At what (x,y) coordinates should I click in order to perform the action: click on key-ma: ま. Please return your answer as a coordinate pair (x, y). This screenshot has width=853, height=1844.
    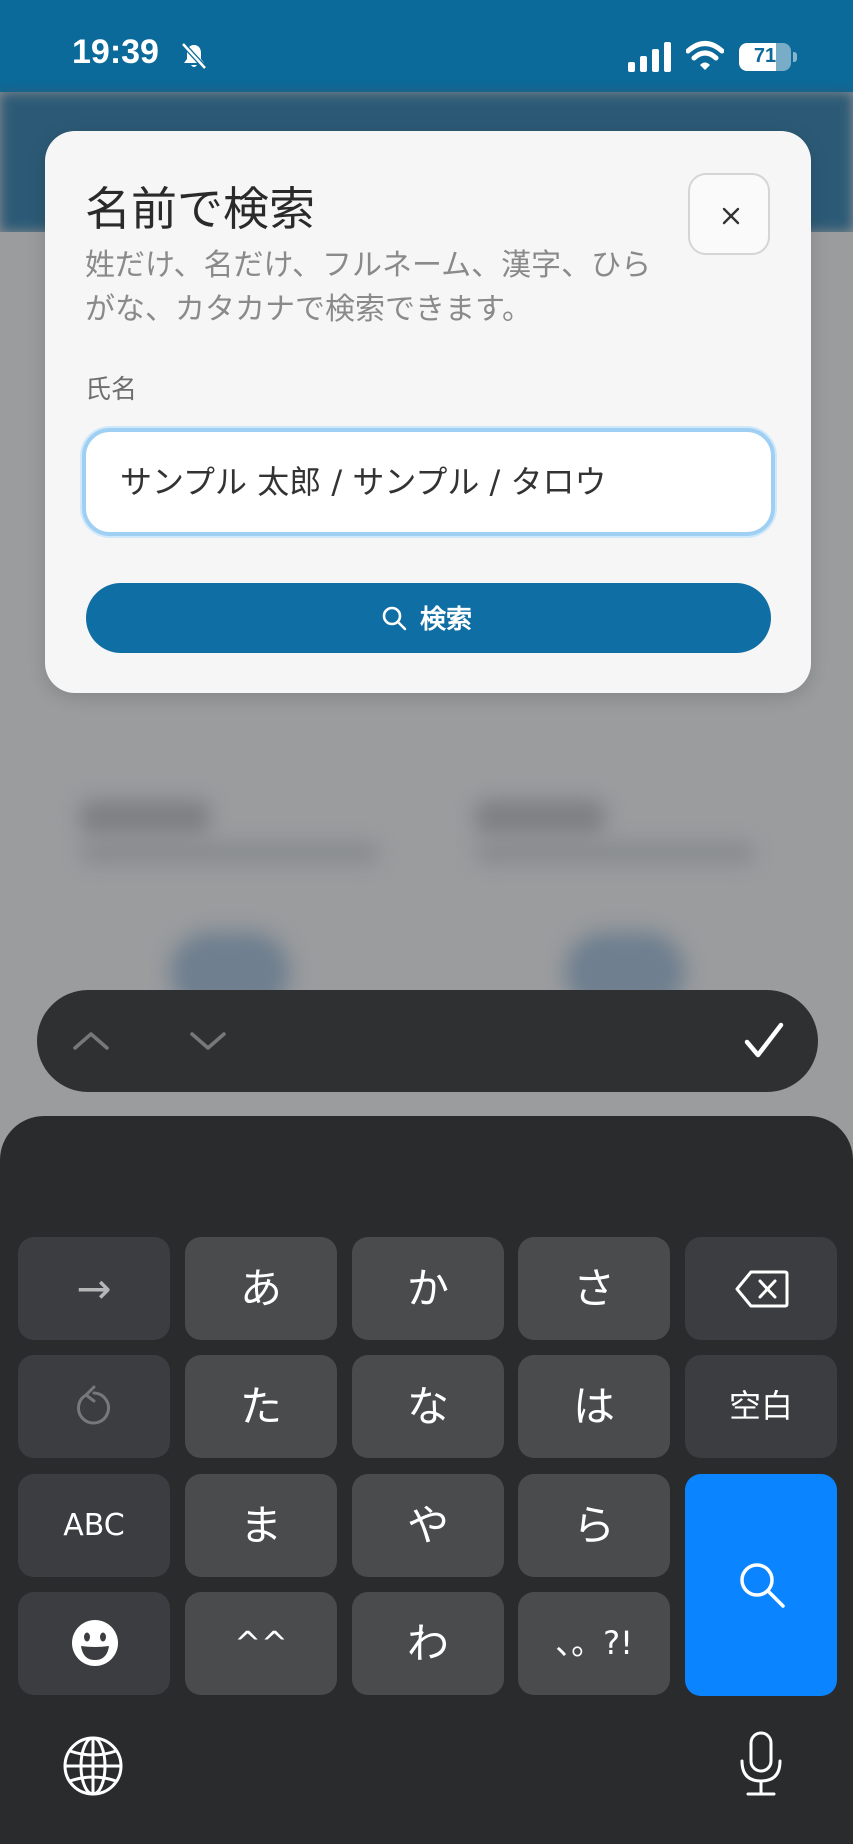
    Looking at the image, I should click on (261, 1525).